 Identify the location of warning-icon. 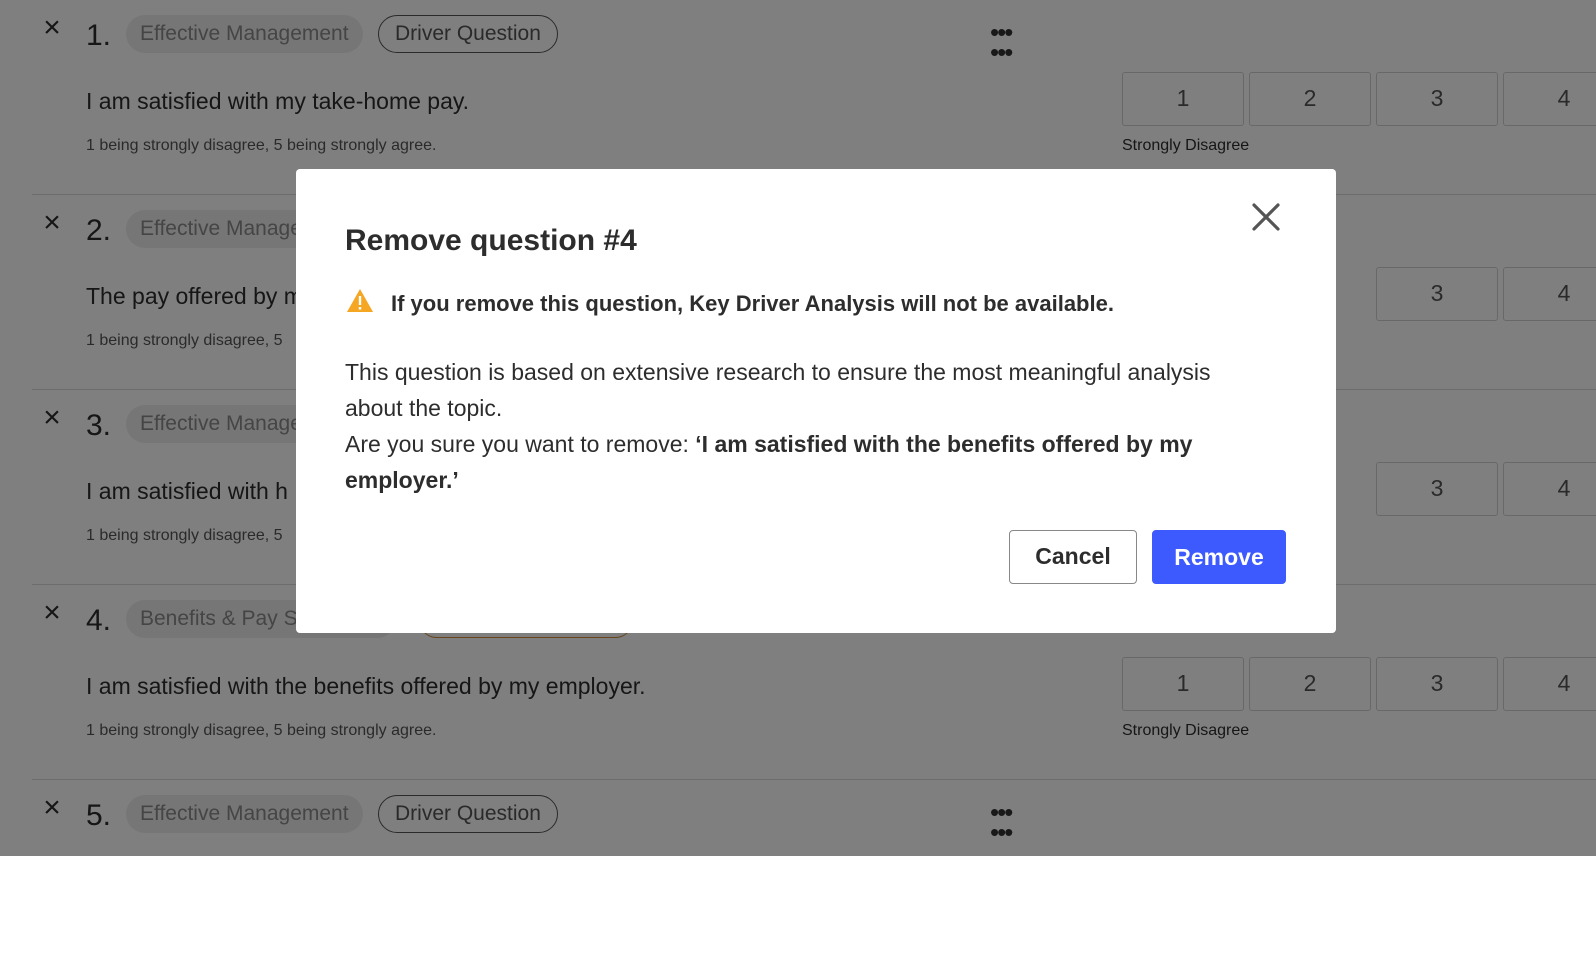
(360, 301).